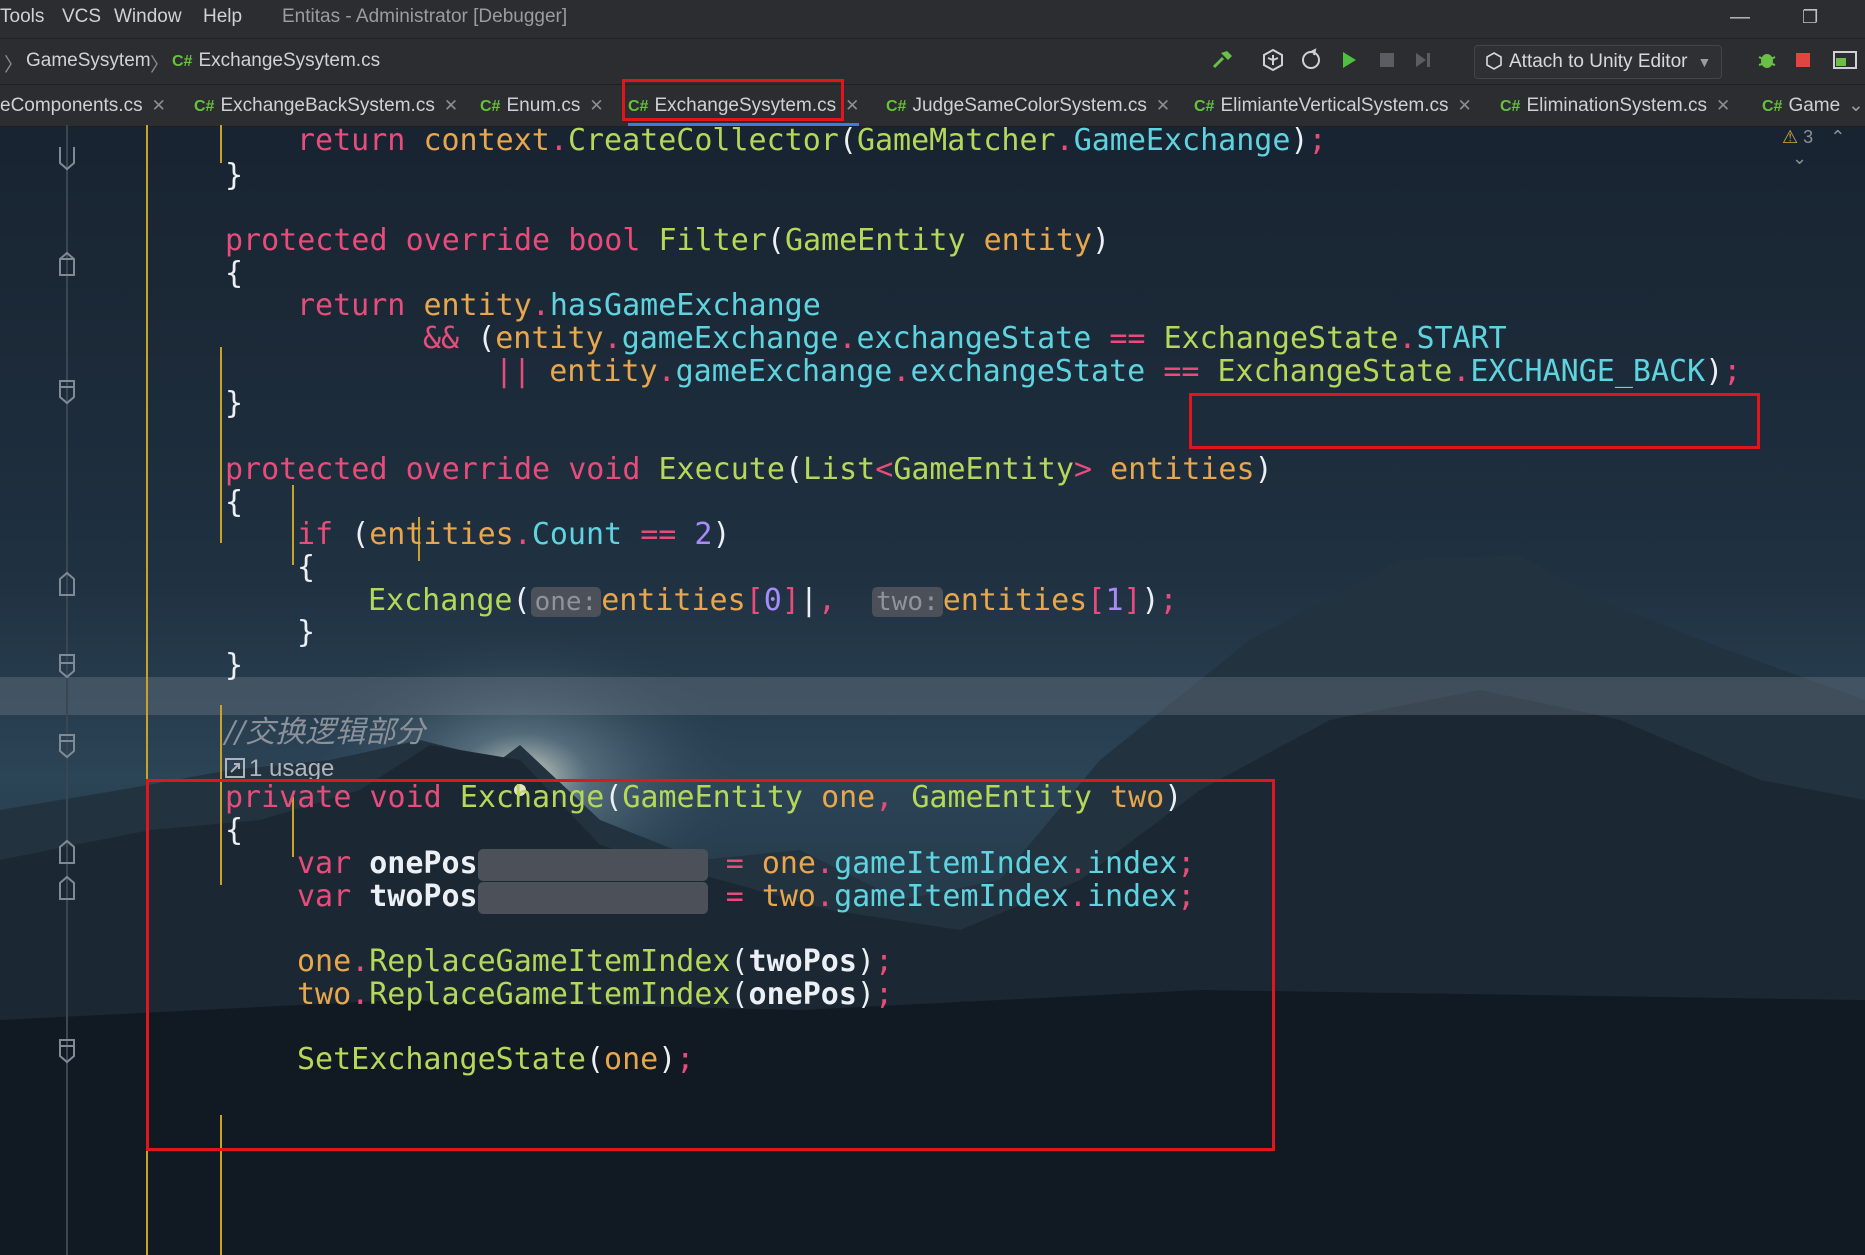  I want to click on layout-panel-icon, so click(1845, 60).